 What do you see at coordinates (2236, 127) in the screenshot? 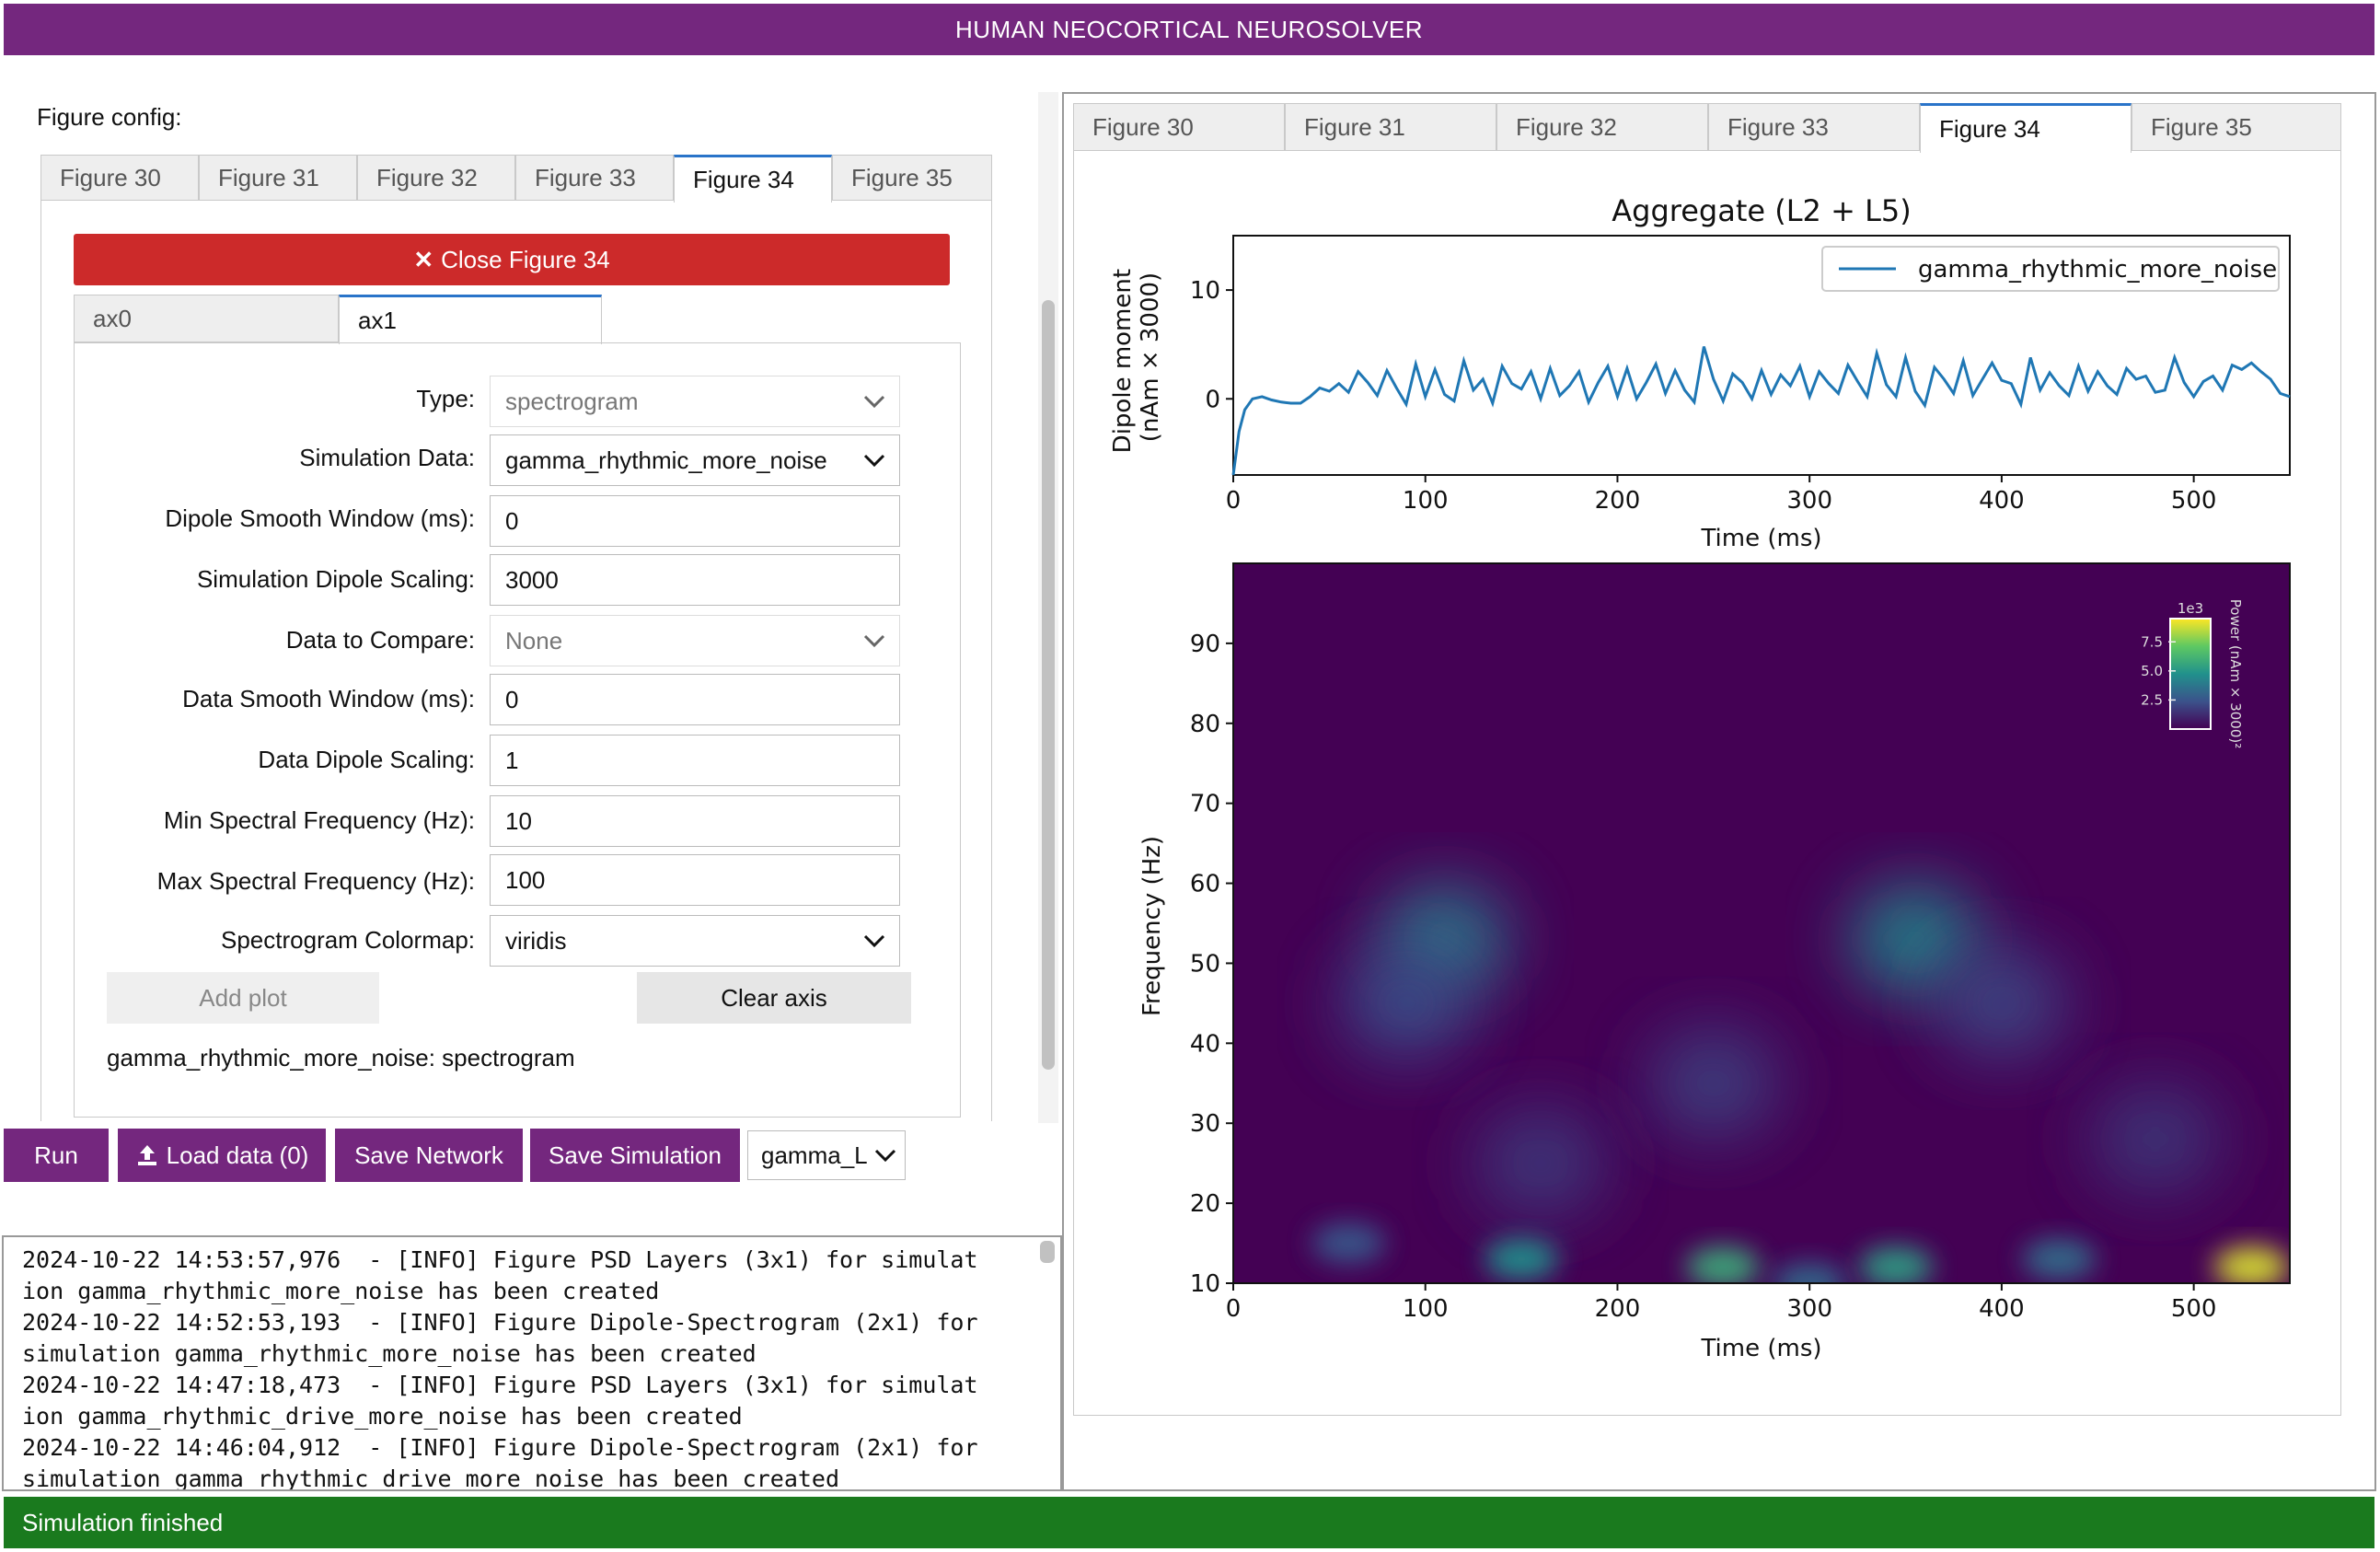
I see `right-tab-figure-35: Figure 35` at bounding box center [2236, 127].